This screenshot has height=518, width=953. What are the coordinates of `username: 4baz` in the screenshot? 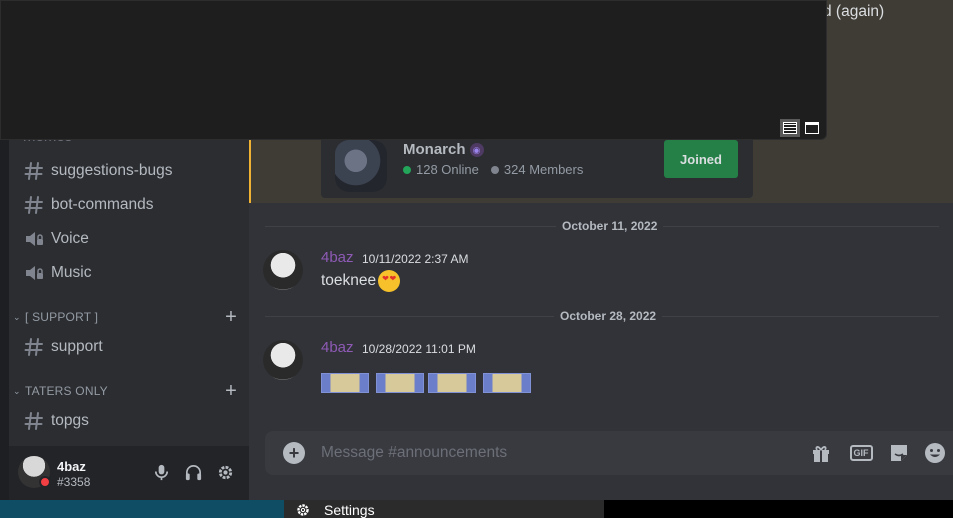 It's located at (71, 466).